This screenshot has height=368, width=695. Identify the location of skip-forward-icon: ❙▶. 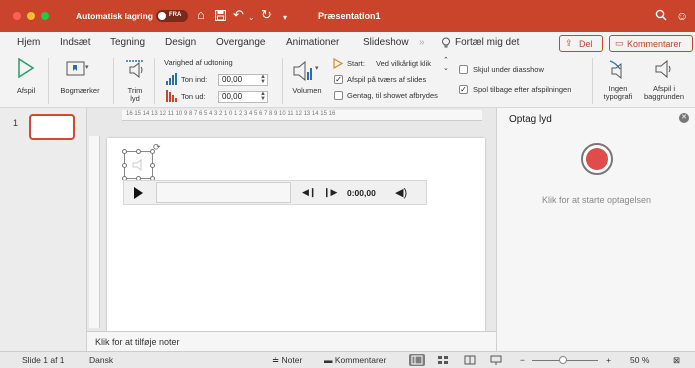
(330, 192).